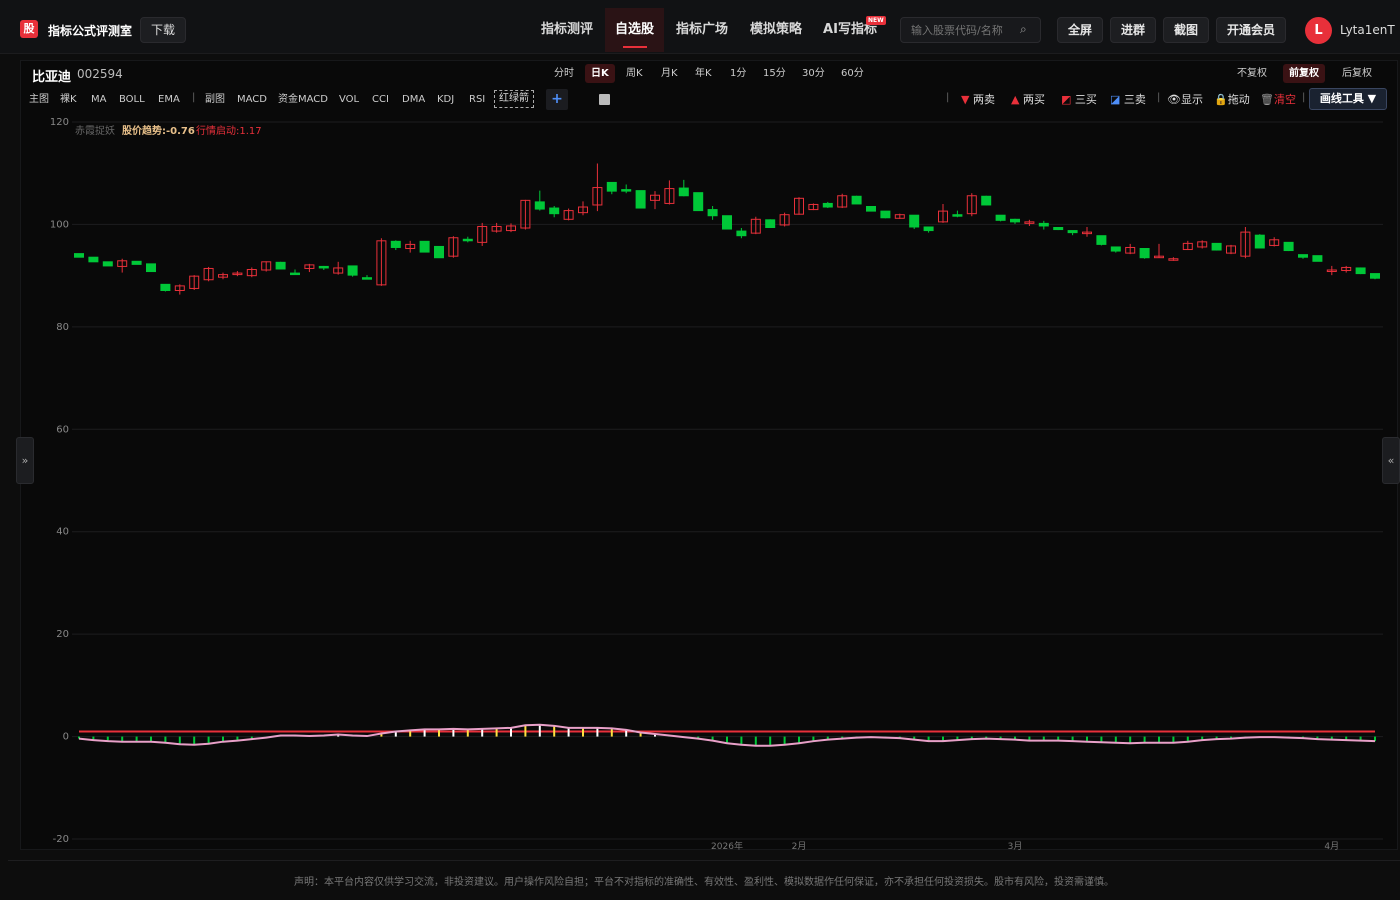 The width and height of the screenshot is (1400, 900). Describe the element at coordinates (799, 846) in the screenshot. I see `x-tick-label: 2月` at that location.